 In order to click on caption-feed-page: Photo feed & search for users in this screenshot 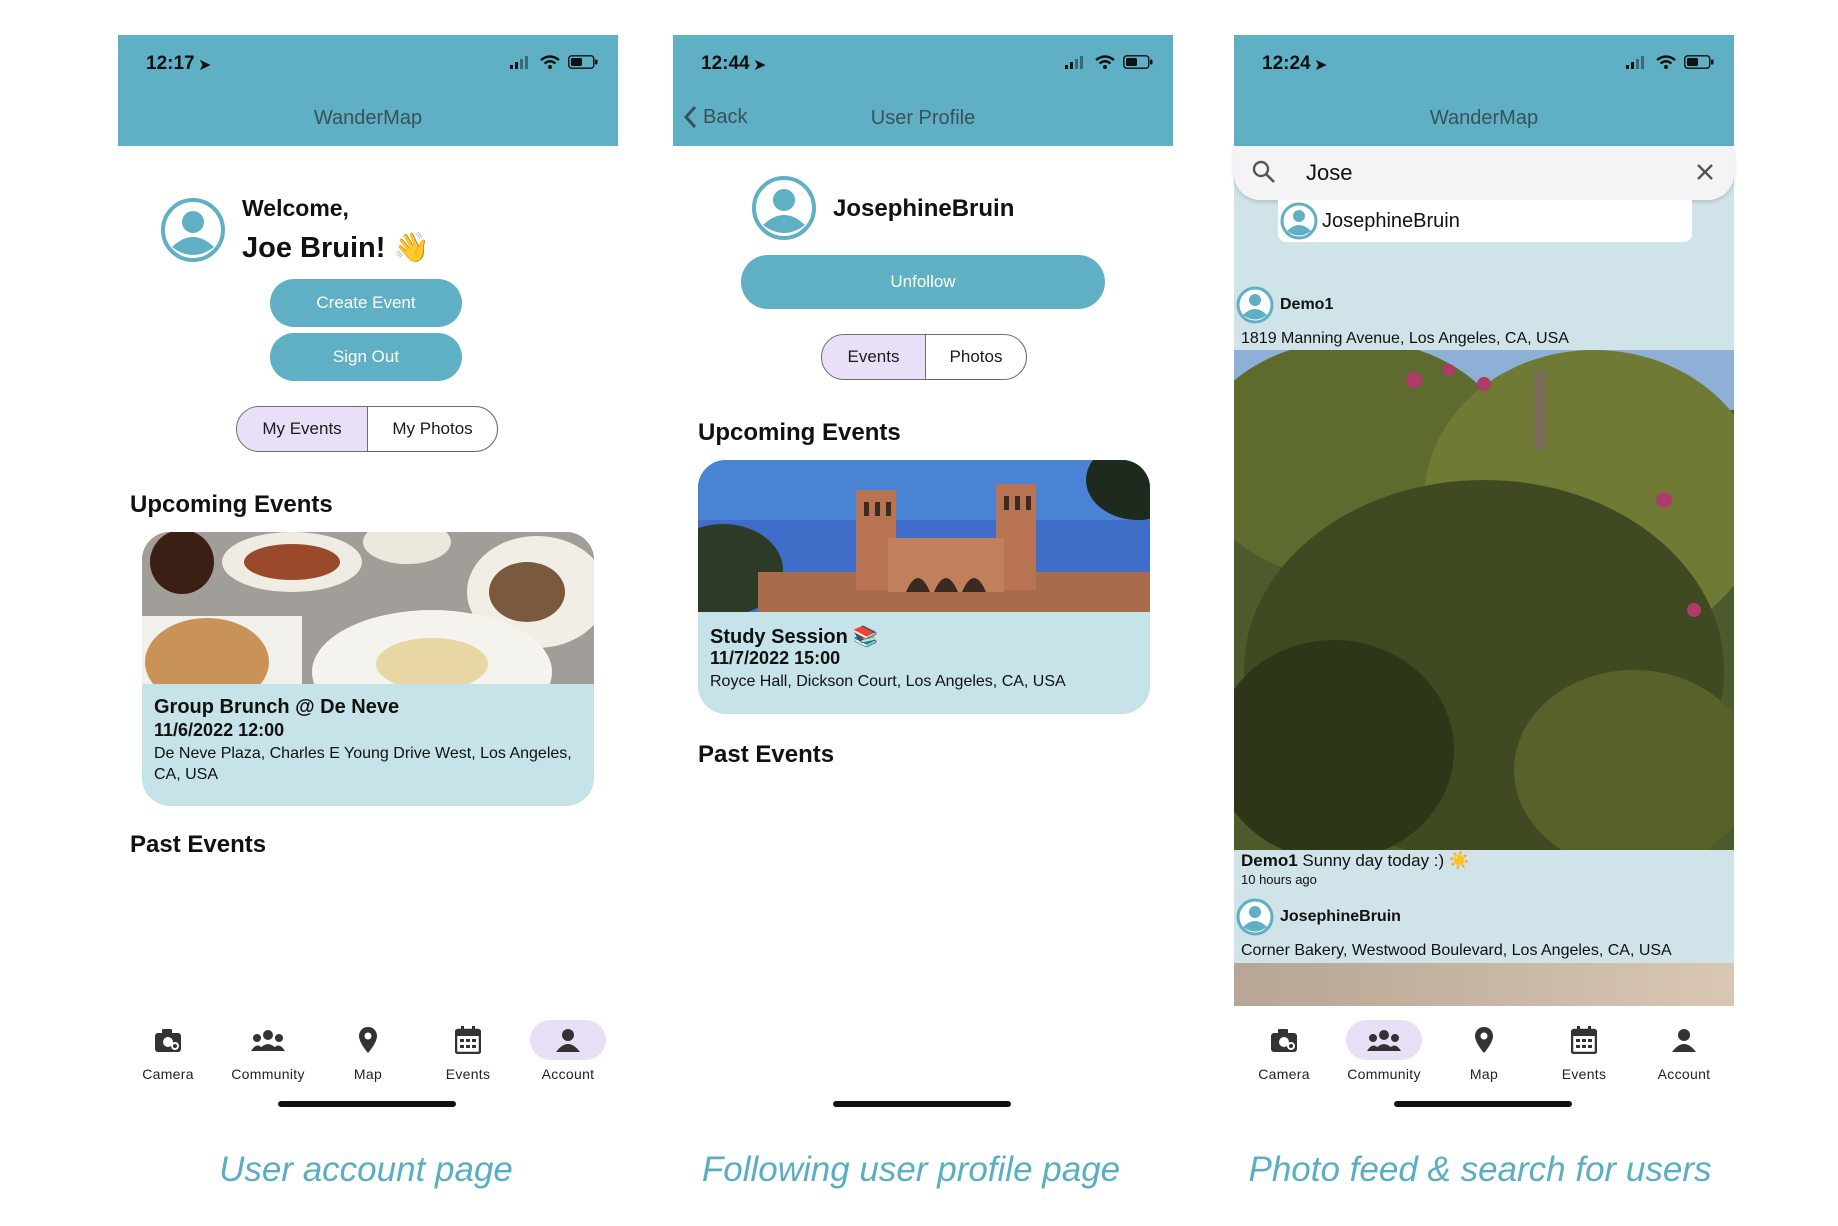, I will do `click(1480, 1169)`.